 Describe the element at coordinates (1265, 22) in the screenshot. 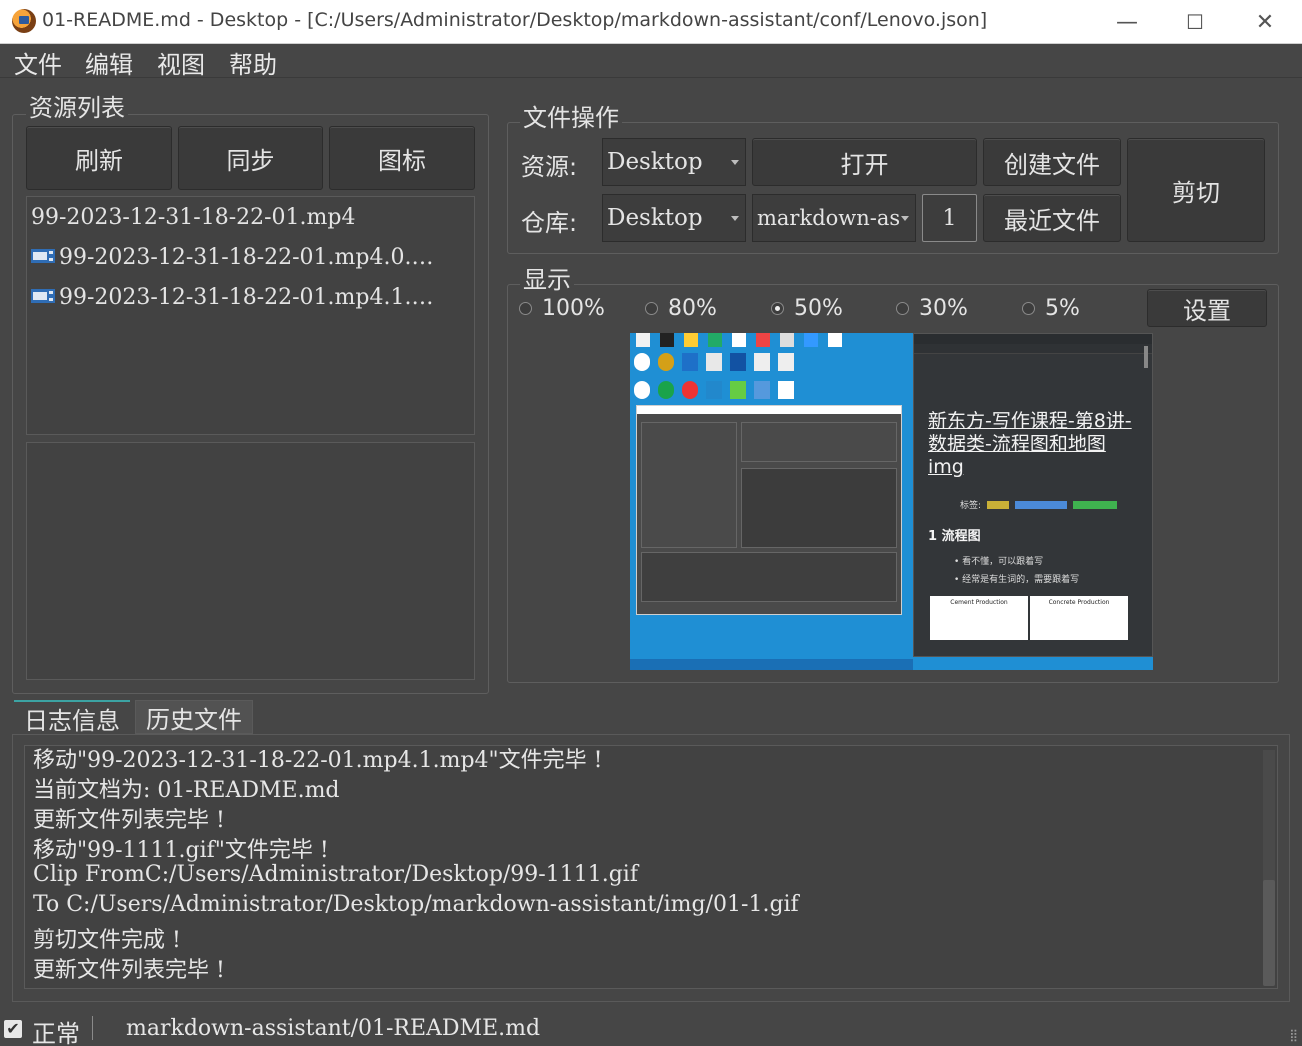

I see `close-button: ✕` at that location.